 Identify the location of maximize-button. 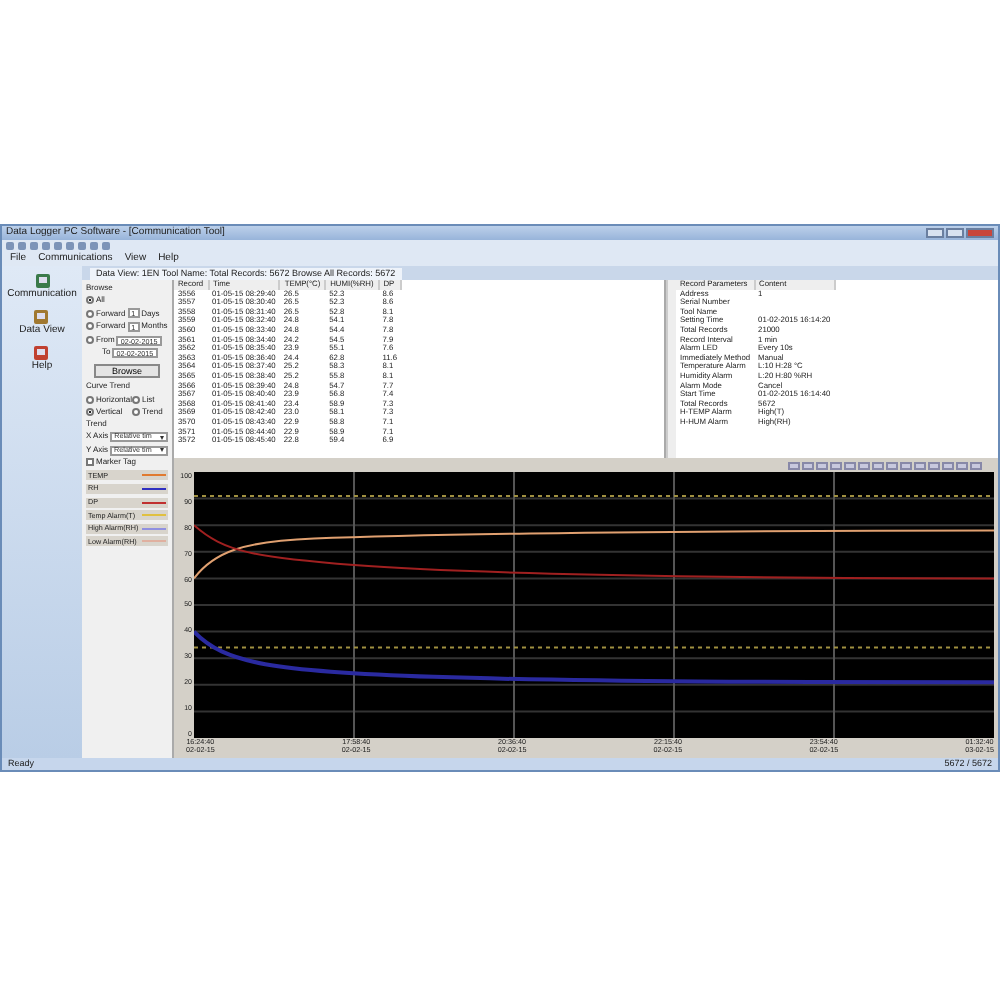
(955, 233).